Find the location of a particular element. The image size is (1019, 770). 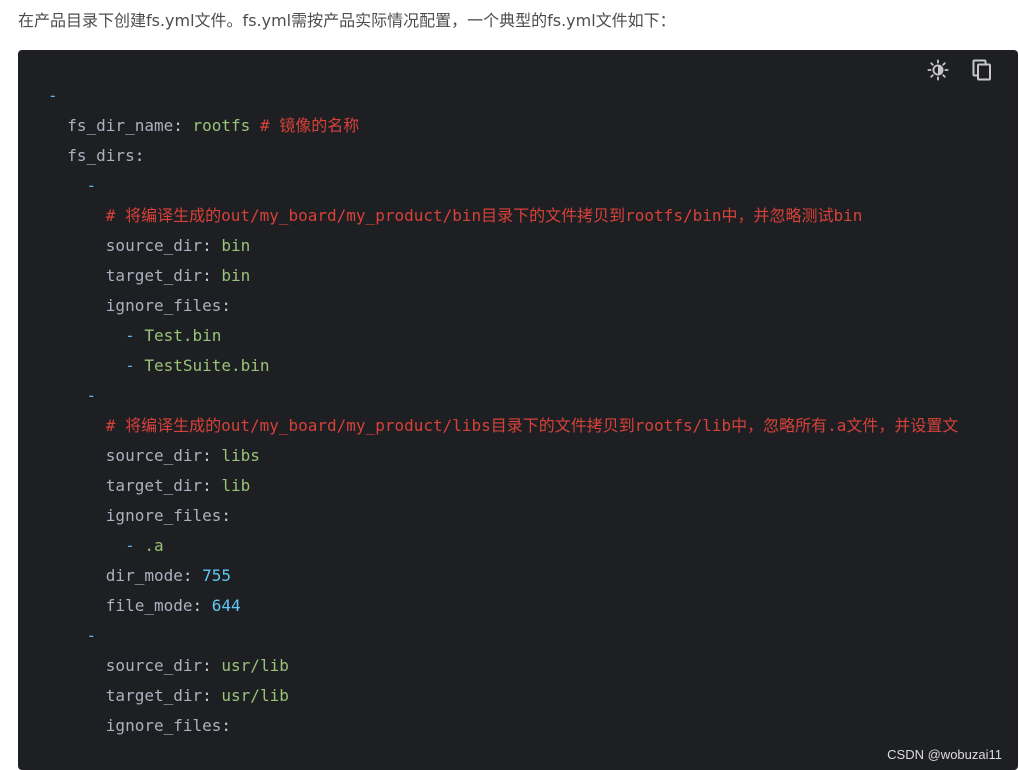

copy-button is located at coordinates (982, 70).